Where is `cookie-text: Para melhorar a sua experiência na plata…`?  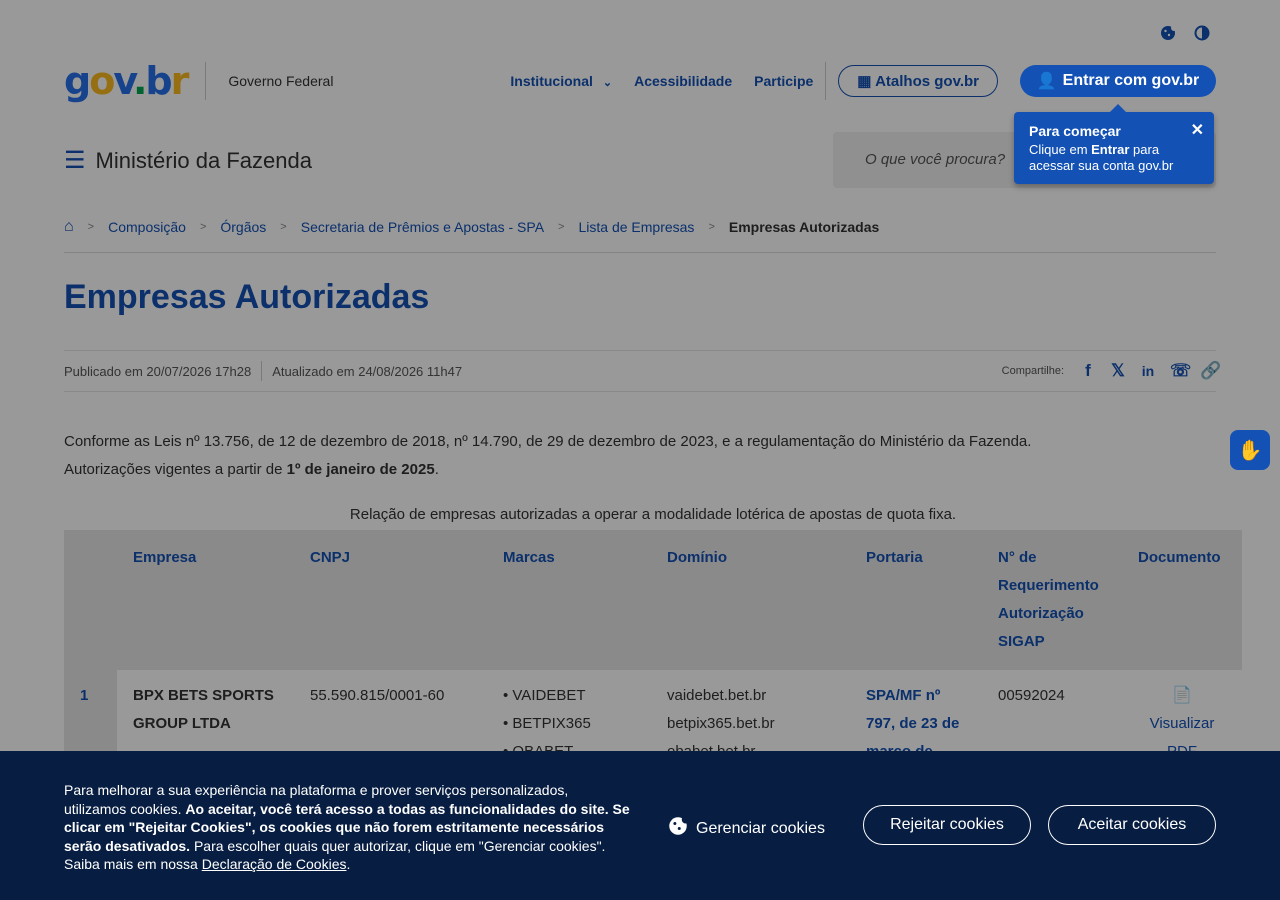
cookie-text: Para melhorar a sua experiência na plata… is located at coordinates (349, 827).